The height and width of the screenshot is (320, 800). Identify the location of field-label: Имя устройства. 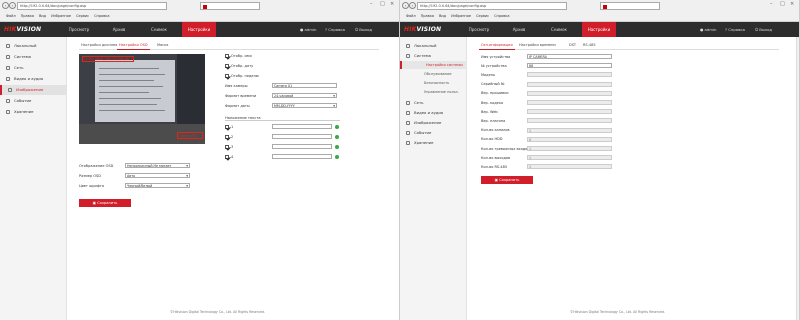
(496, 56).